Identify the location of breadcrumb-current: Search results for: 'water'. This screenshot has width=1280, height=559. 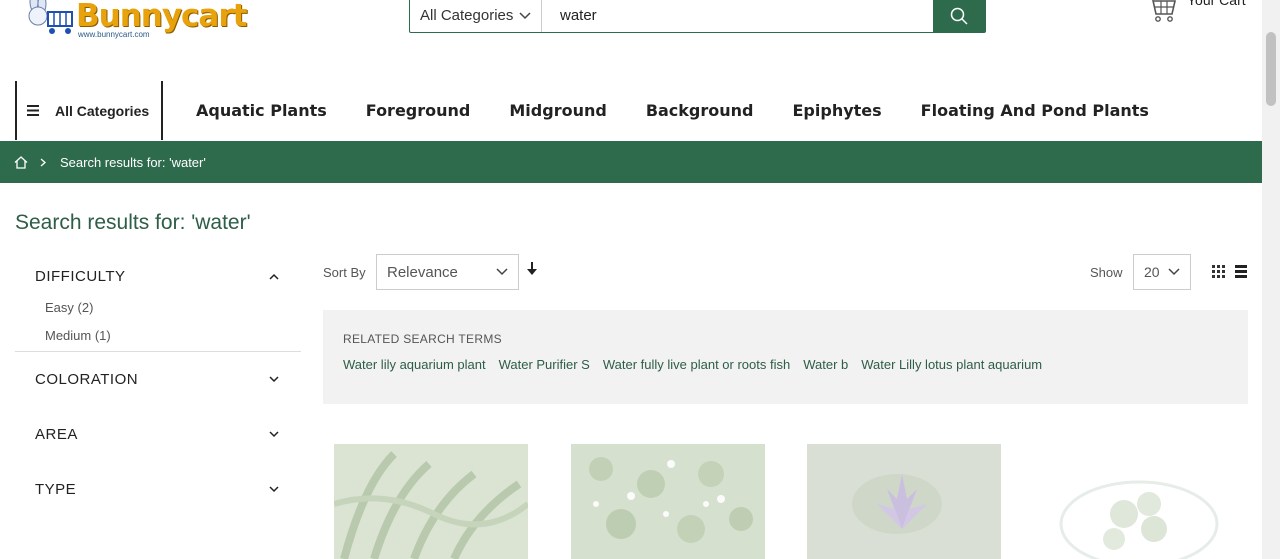
(133, 162).